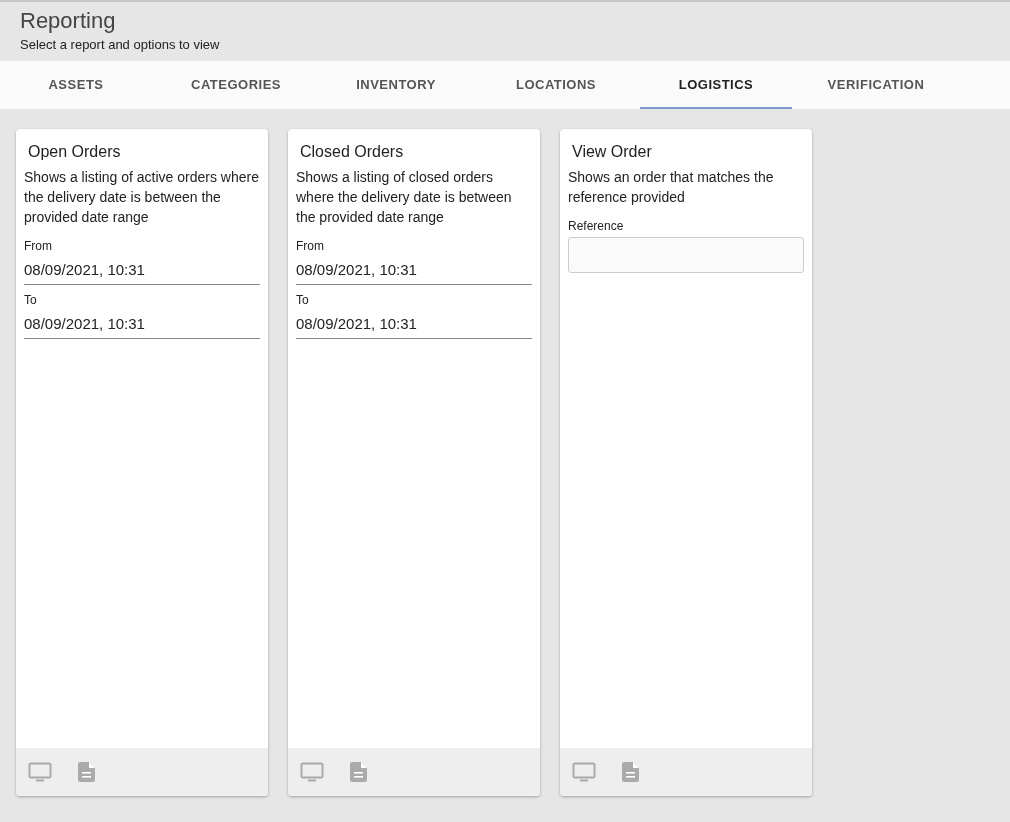 The width and height of the screenshot is (1010, 822). What do you see at coordinates (596, 226) in the screenshot?
I see `field-label: Reference` at bounding box center [596, 226].